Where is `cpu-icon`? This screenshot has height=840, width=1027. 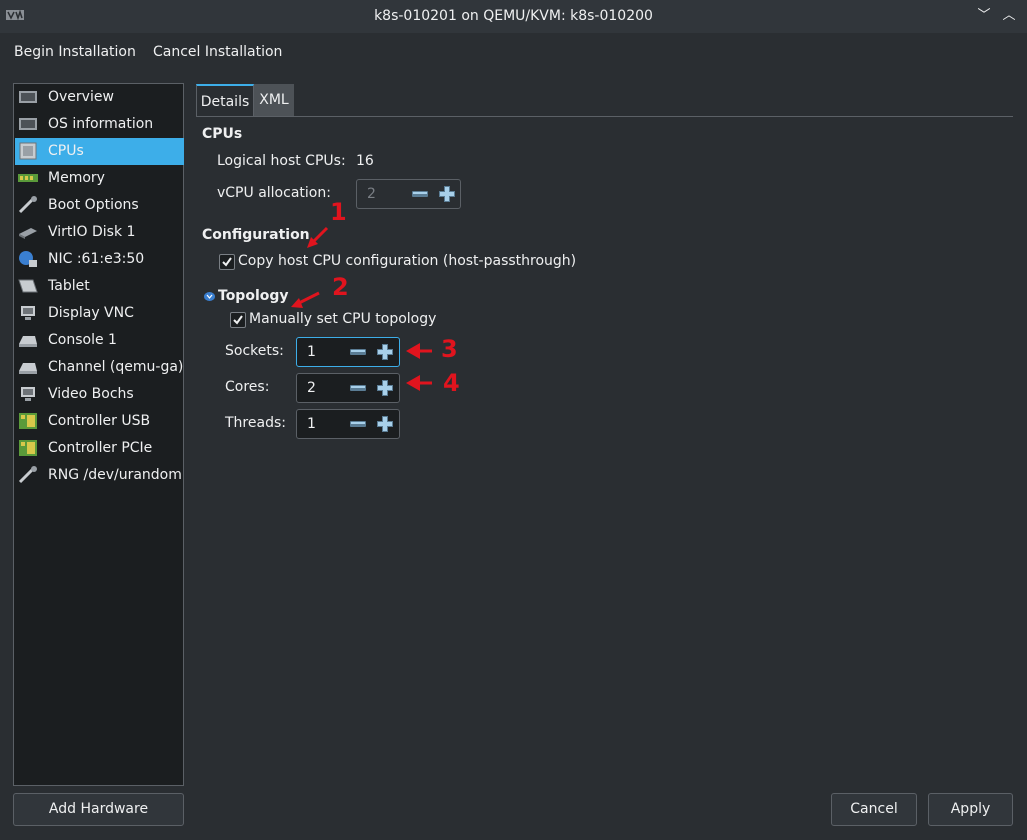
cpu-icon is located at coordinates (28, 151).